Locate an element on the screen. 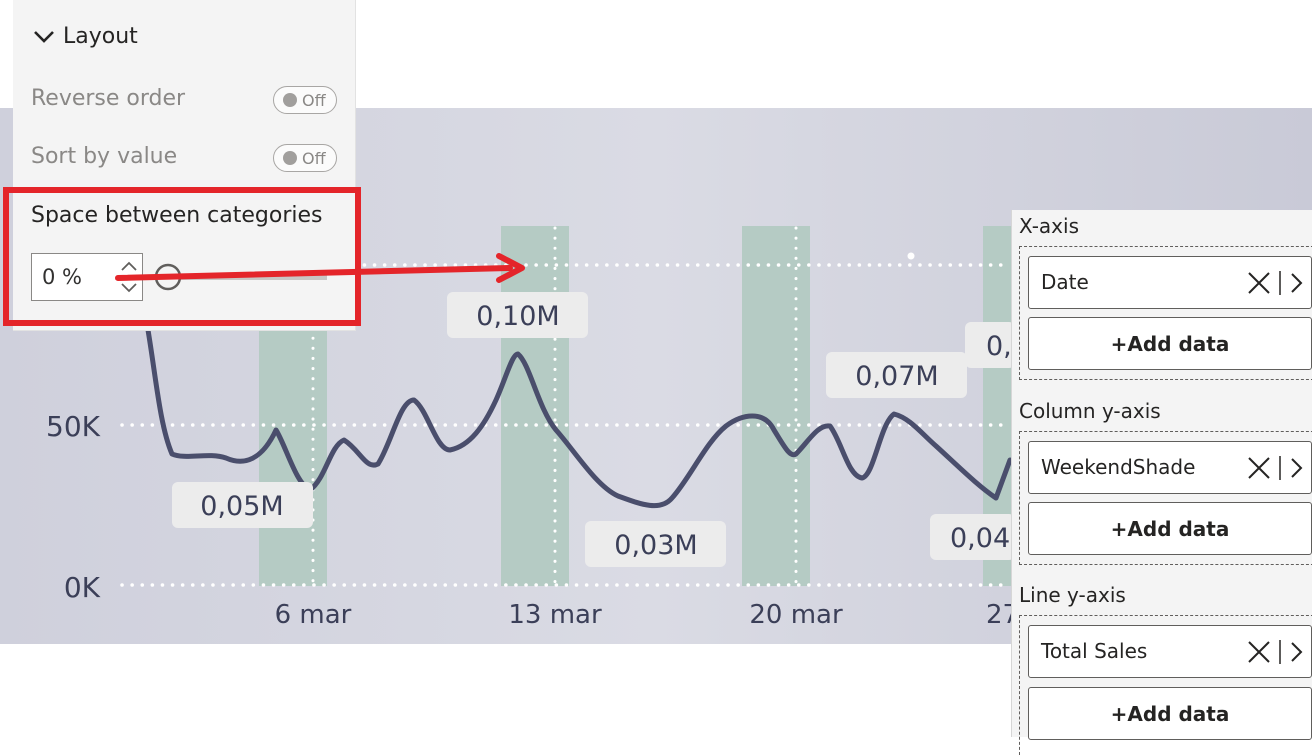  data-label: 0,10M is located at coordinates (517, 315).